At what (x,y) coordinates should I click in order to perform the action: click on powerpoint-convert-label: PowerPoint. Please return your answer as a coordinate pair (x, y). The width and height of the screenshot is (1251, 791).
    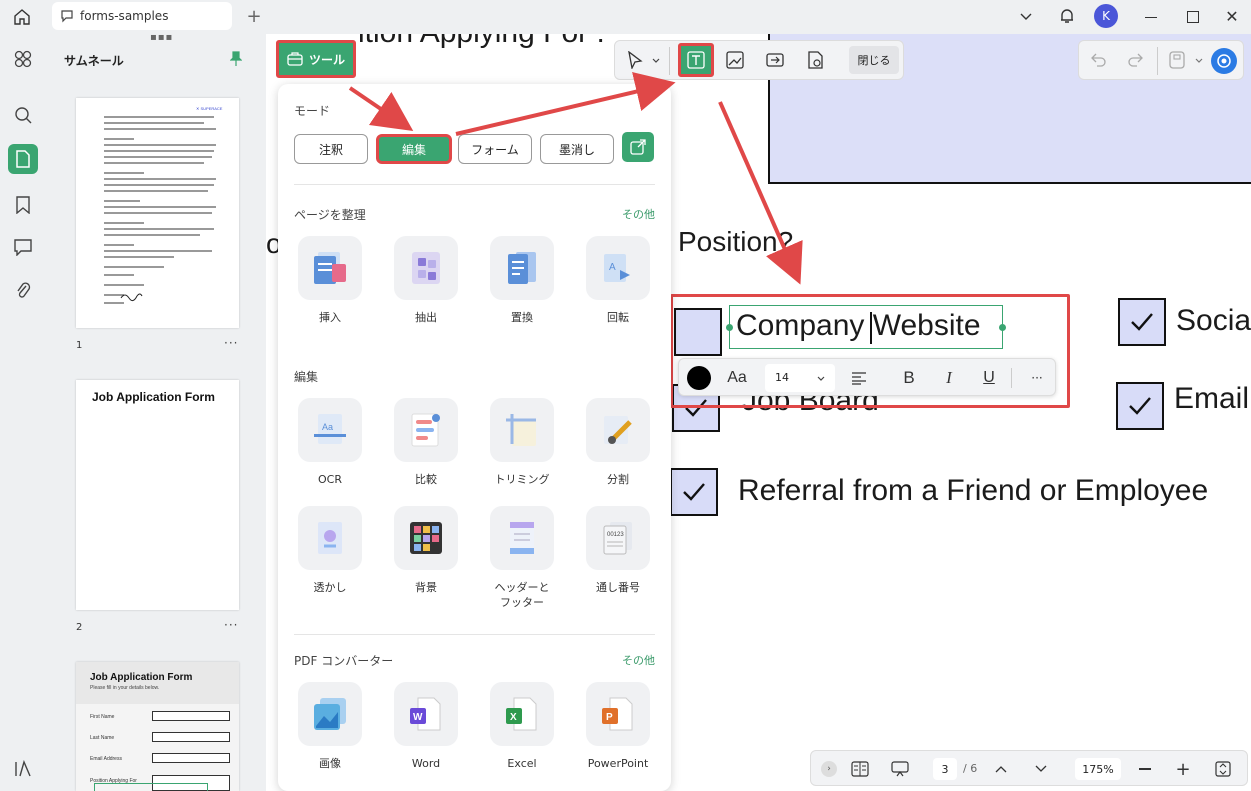
    Looking at the image, I should click on (618, 763).